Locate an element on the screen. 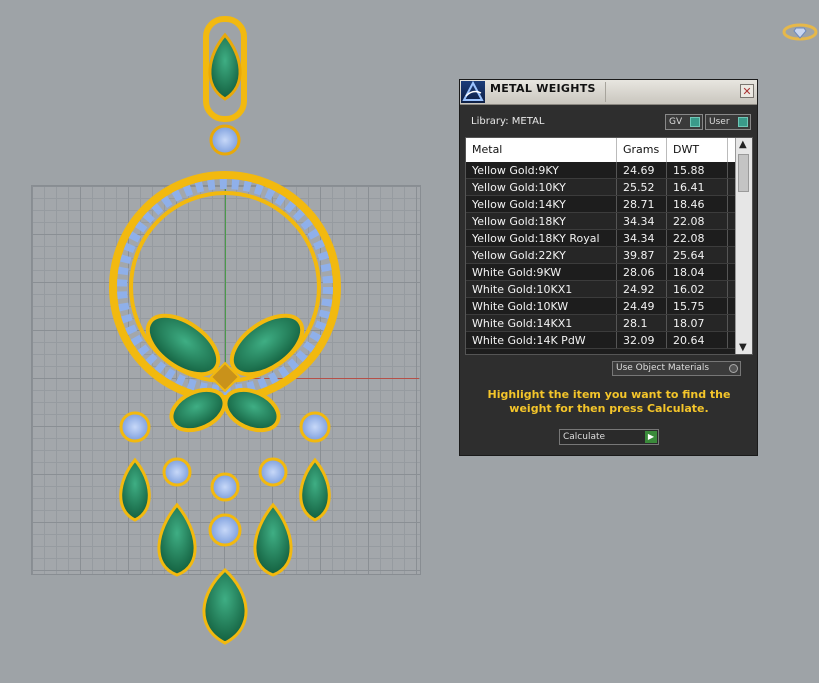  play-arrow-icon: ▶ is located at coordinates (651, 437).